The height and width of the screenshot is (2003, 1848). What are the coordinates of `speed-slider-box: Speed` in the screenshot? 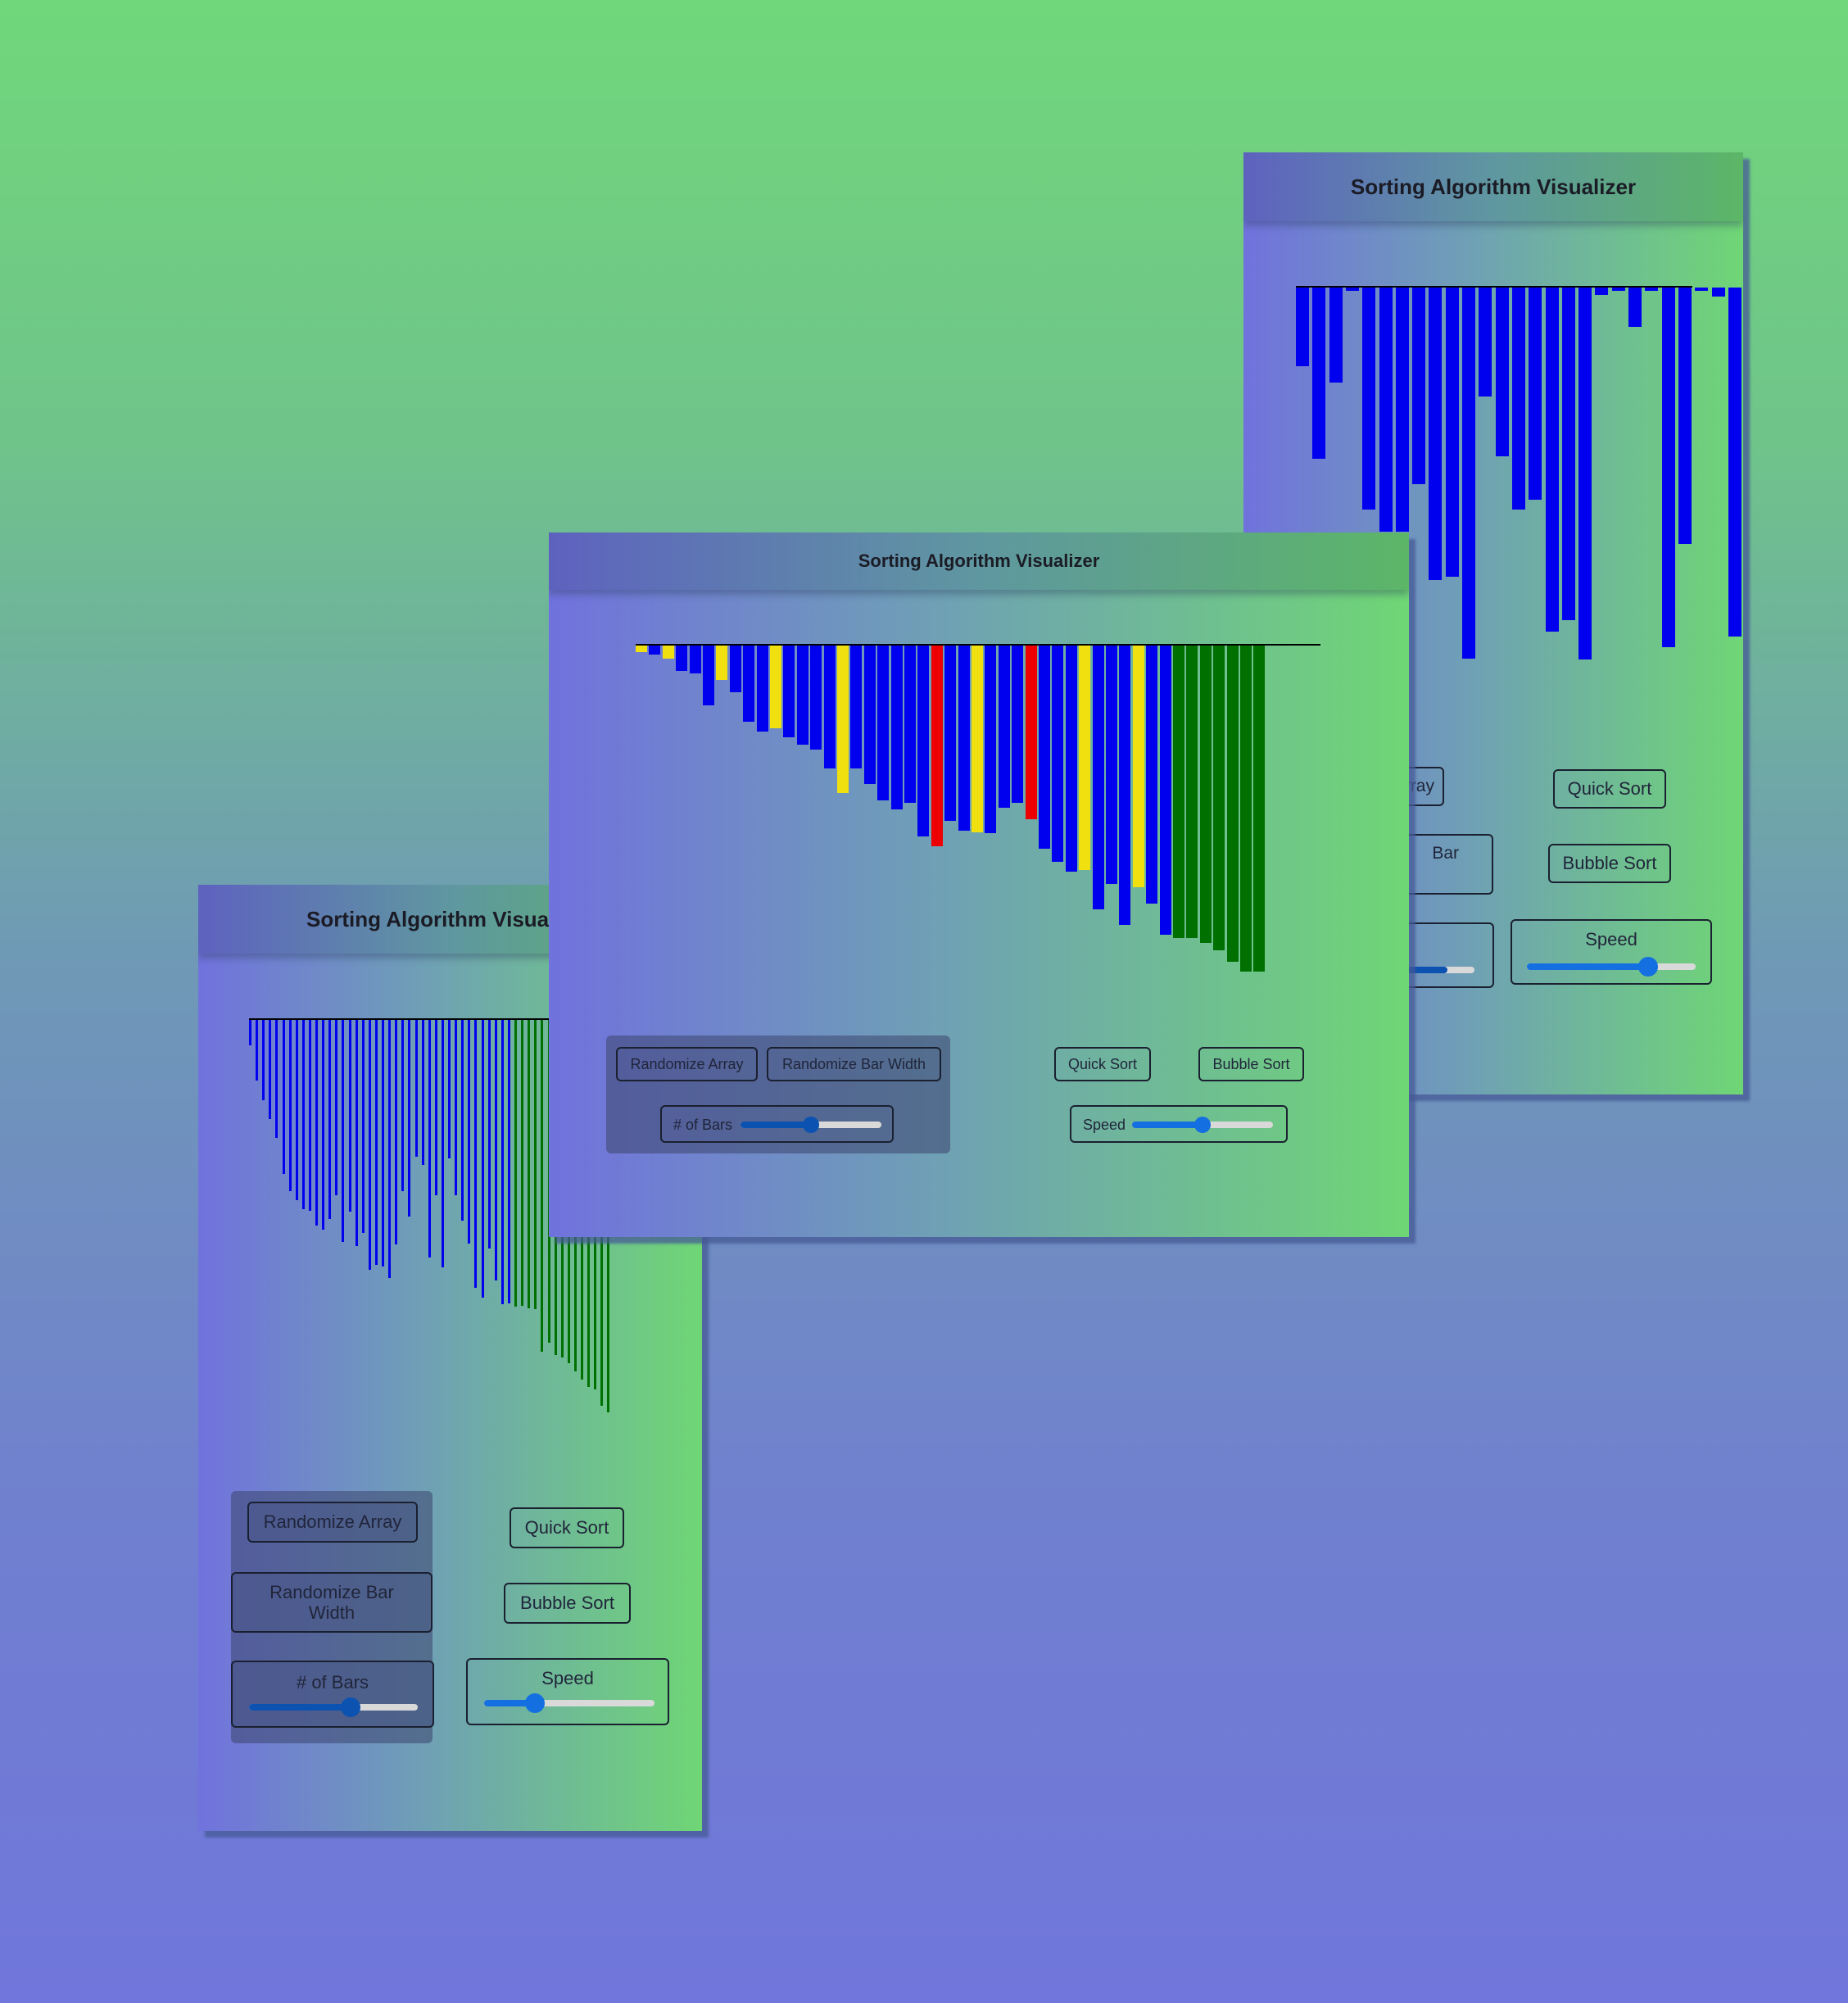 It's located at (1611, 952).